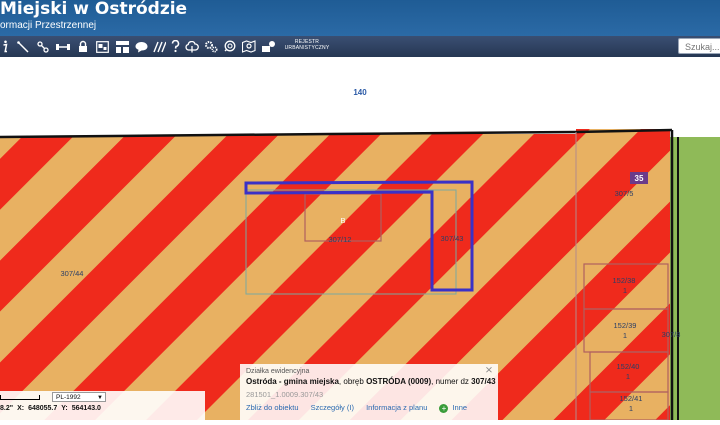 The width and height of the screenshot is (720, 425). What do you see at coordinates (483, 381) in the screenshot?
I see `popup-numer-value: 307/43` at bounding box center [483, 381].